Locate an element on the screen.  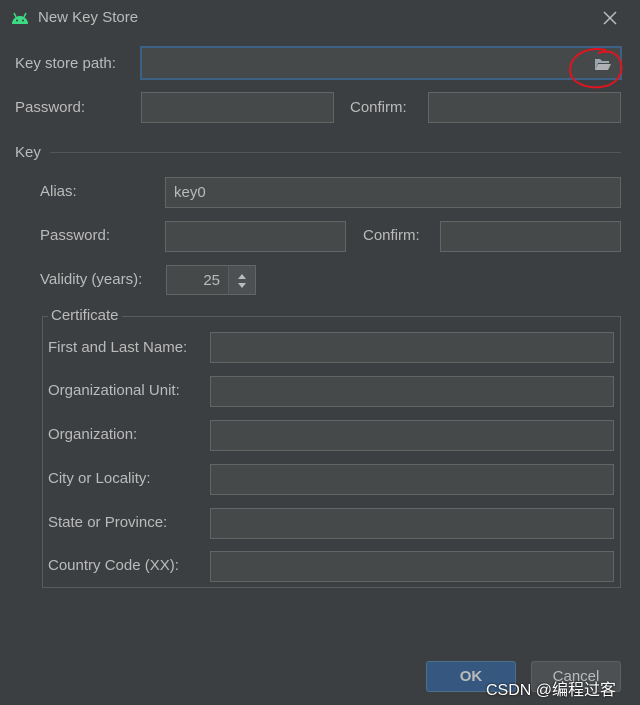
first-last-name-input is located at coordinates (412, 347).